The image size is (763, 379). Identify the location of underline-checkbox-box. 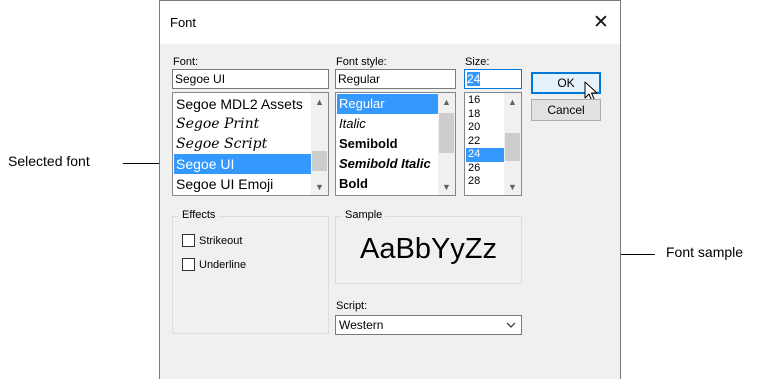
(188, 264).